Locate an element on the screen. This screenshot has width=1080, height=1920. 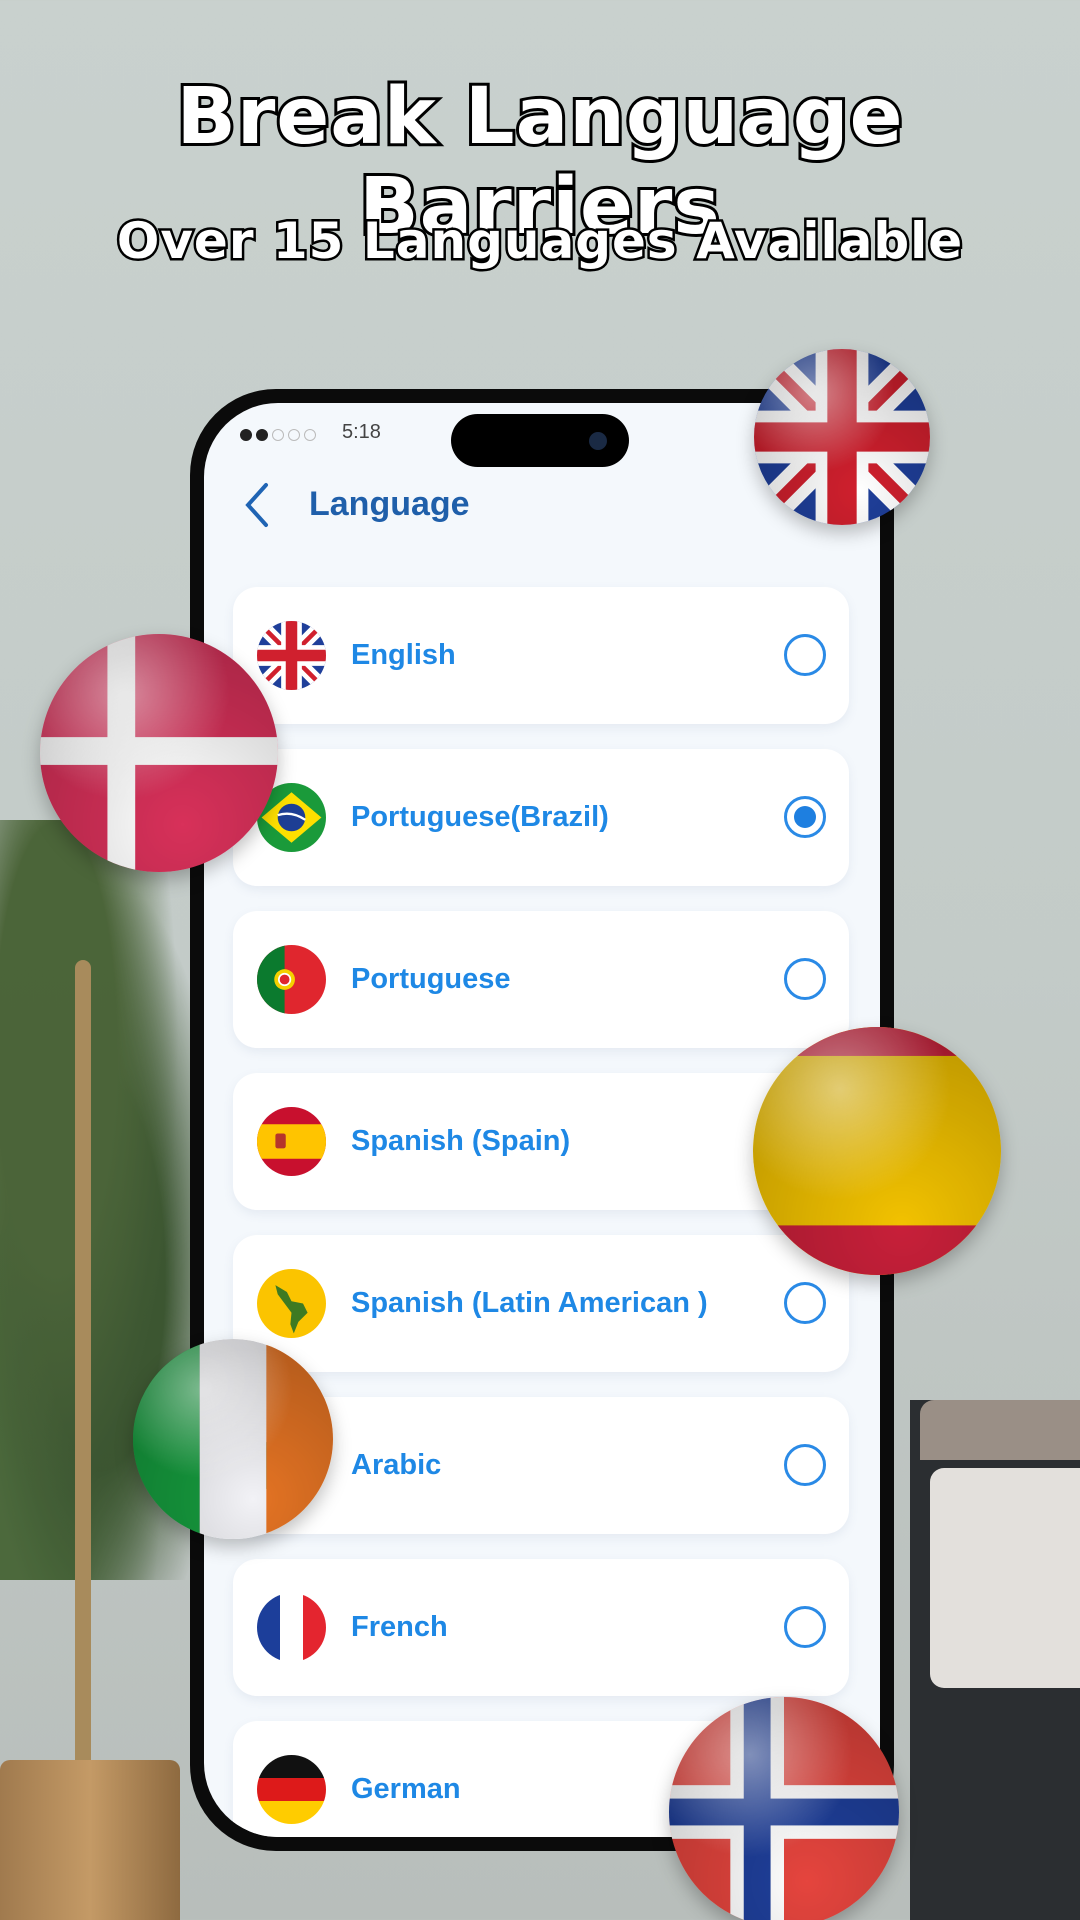
language-option-portugal: Portuguese is located at coordinates (541, 979).